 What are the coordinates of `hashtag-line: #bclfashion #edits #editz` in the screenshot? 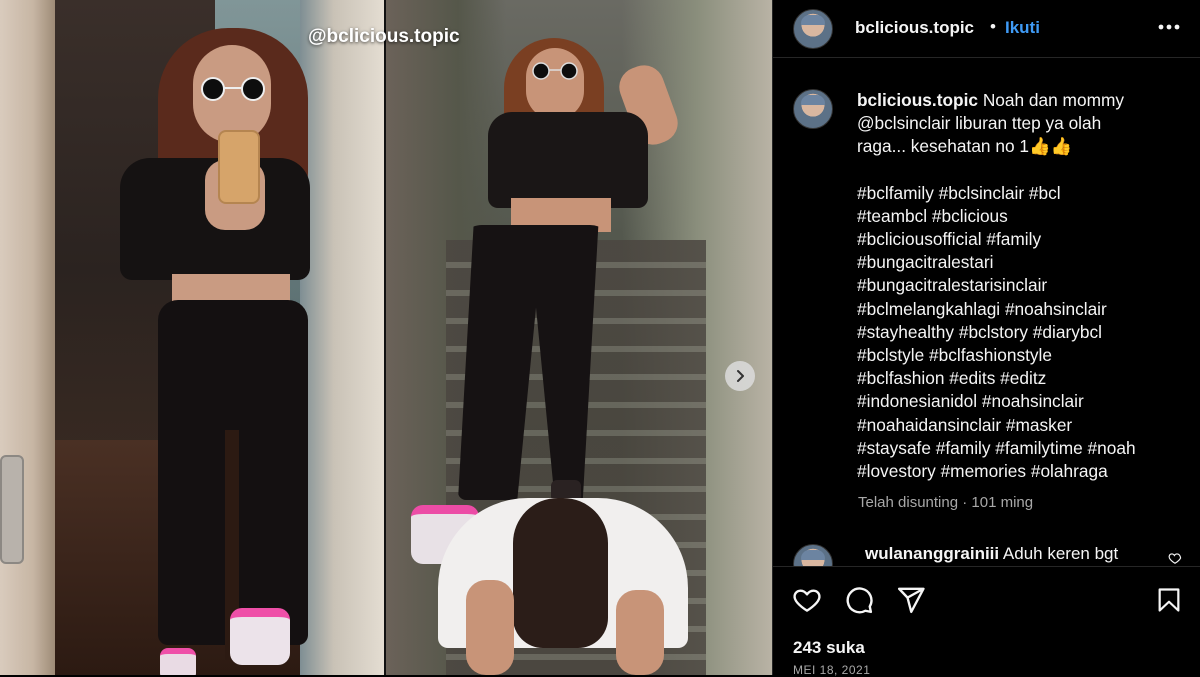 It's located at (1017, 378).